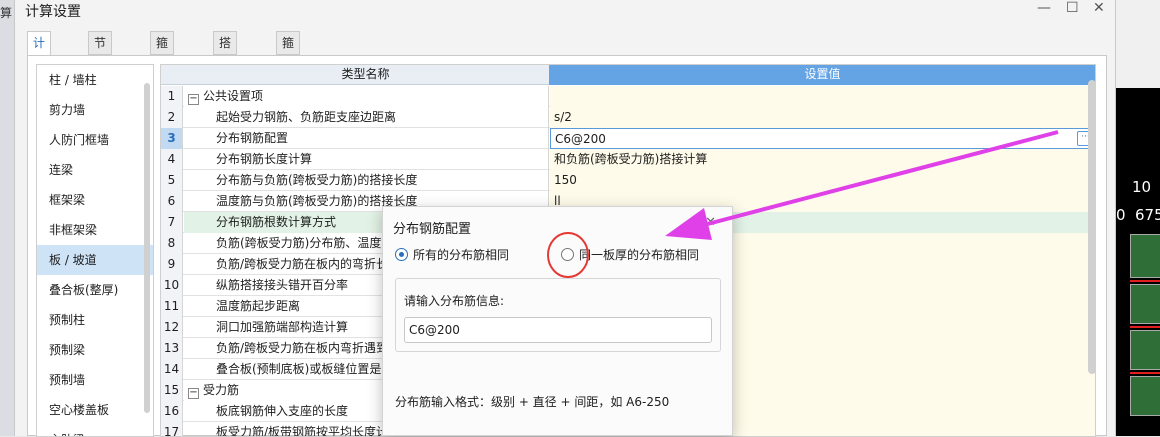  I want to click on rebar-info-input: C6@200, so click(558, 330).